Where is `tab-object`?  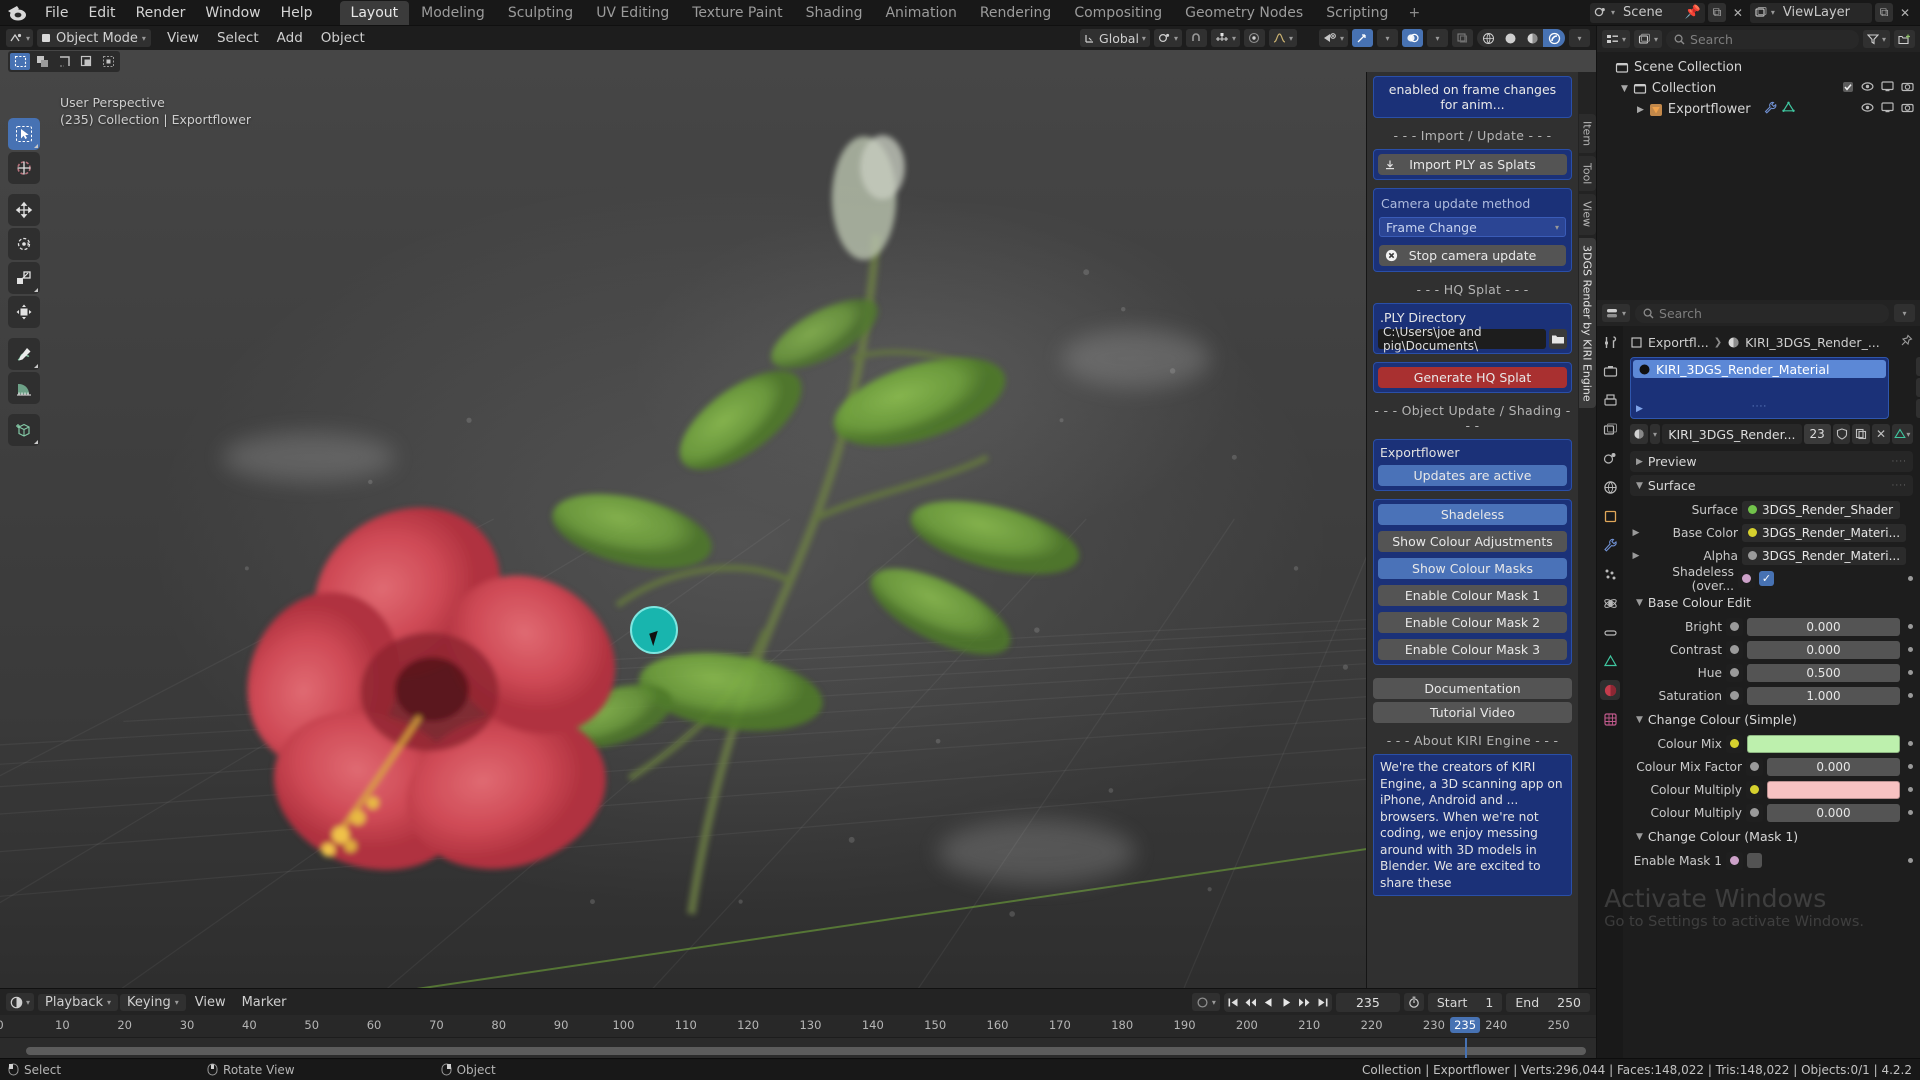 tab-object is located at coordinates (1610, 516).